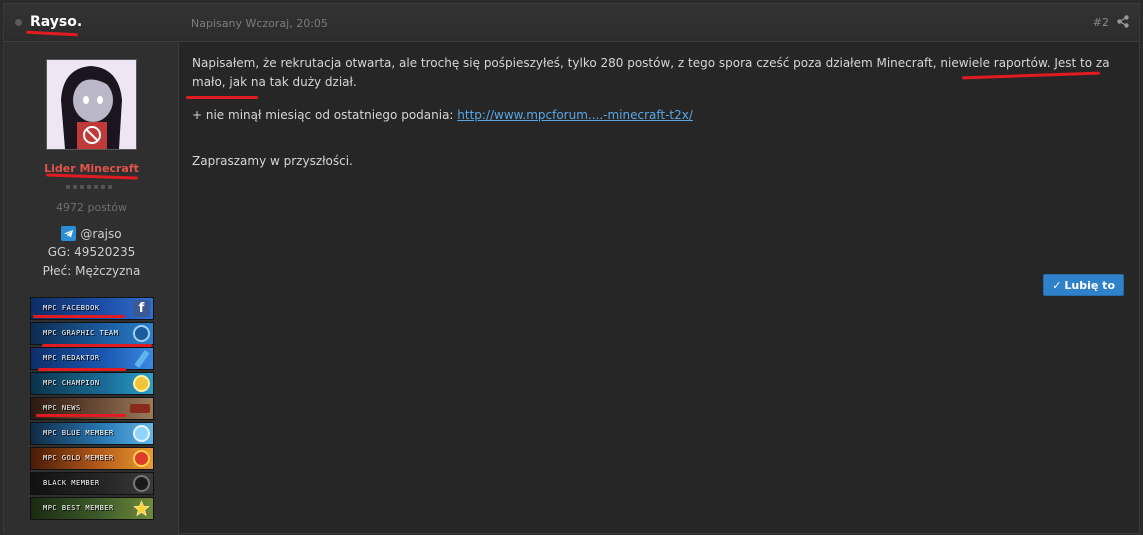 The image size is (1143, 535). I want to click on pencil-icon, so click(142, 359).